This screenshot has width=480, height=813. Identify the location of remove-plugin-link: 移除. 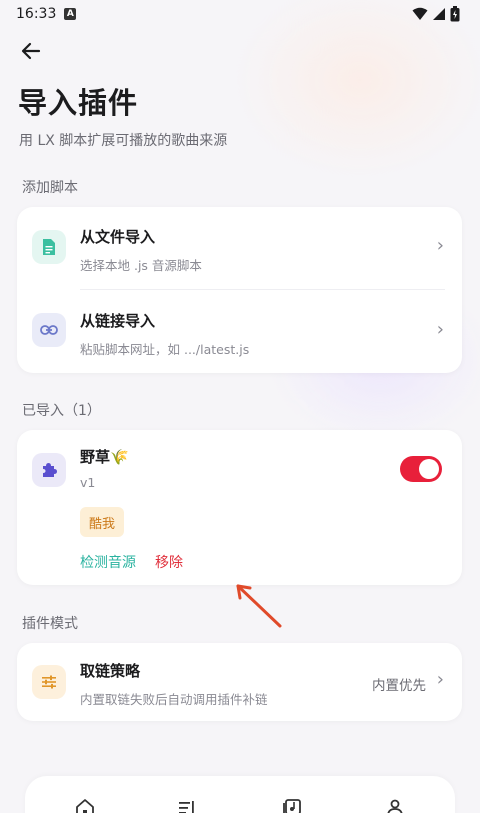
(169, 562).